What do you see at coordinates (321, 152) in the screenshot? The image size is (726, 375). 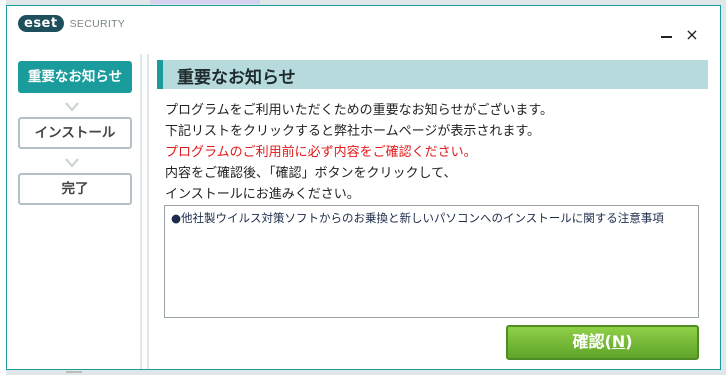 I see `warning-line: プログラムのご利用前に必ず内容をご確認ください。` at bounding box center [321, 152].